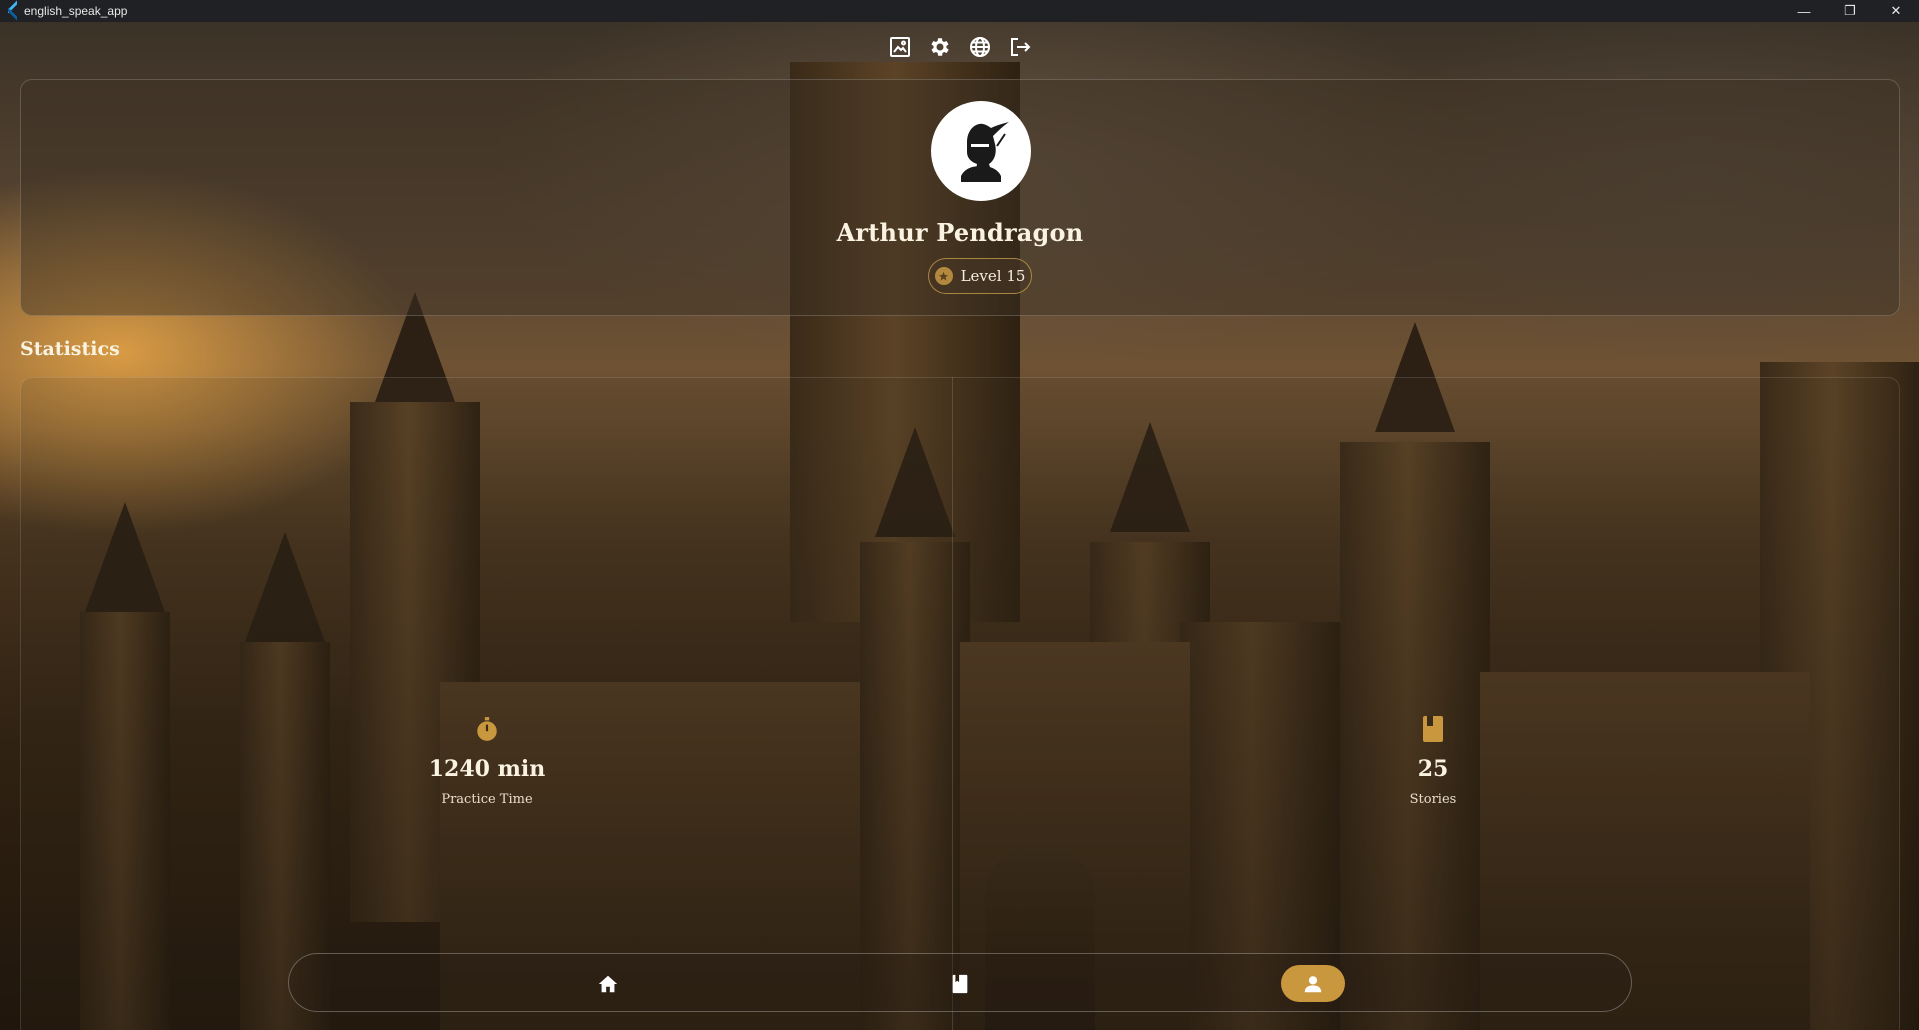 The width and height of the screenshot is (1919, 1030). I want to click on stat-value: 25, so click(1433, 769).